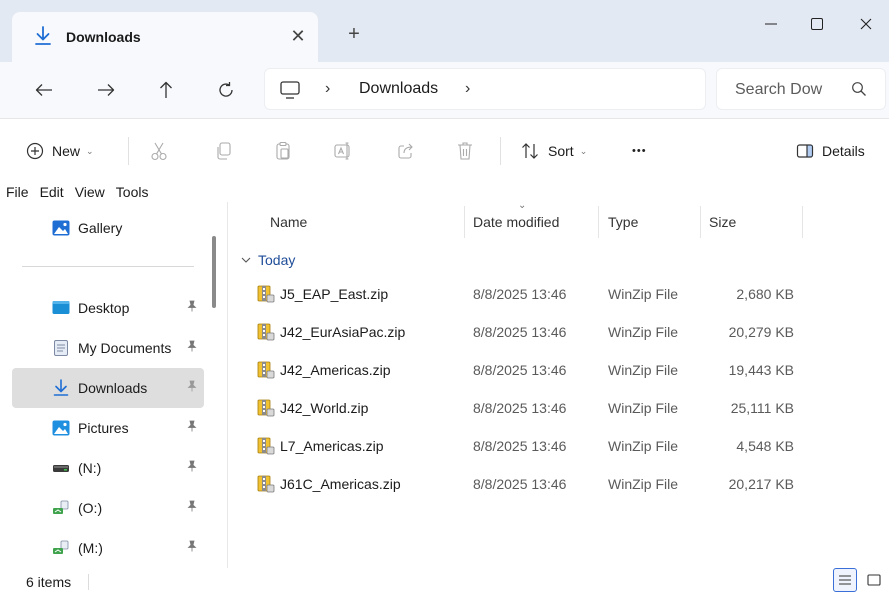 The height and width of the screenshot is (595, 889). Describe the element at coordinates (465, 151) in the screenshot. I see `delete-button` at that location.